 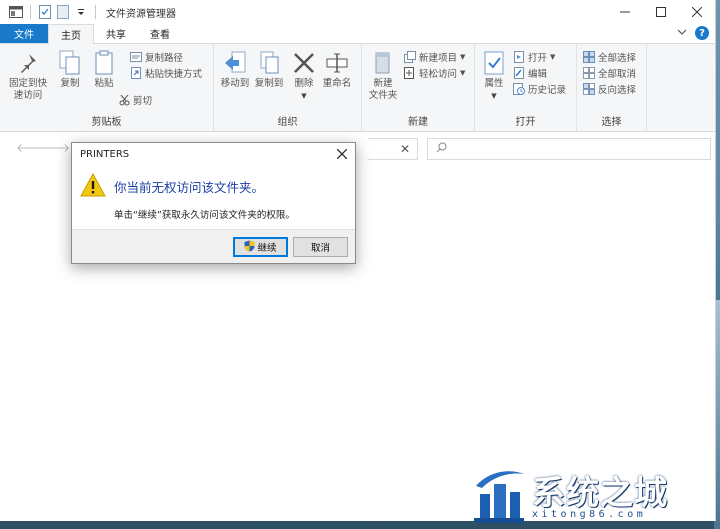 What do you see at coordinates (342, 154) in the screenshot?
I see `dialog-close-button` at bounding box center [342, 154].